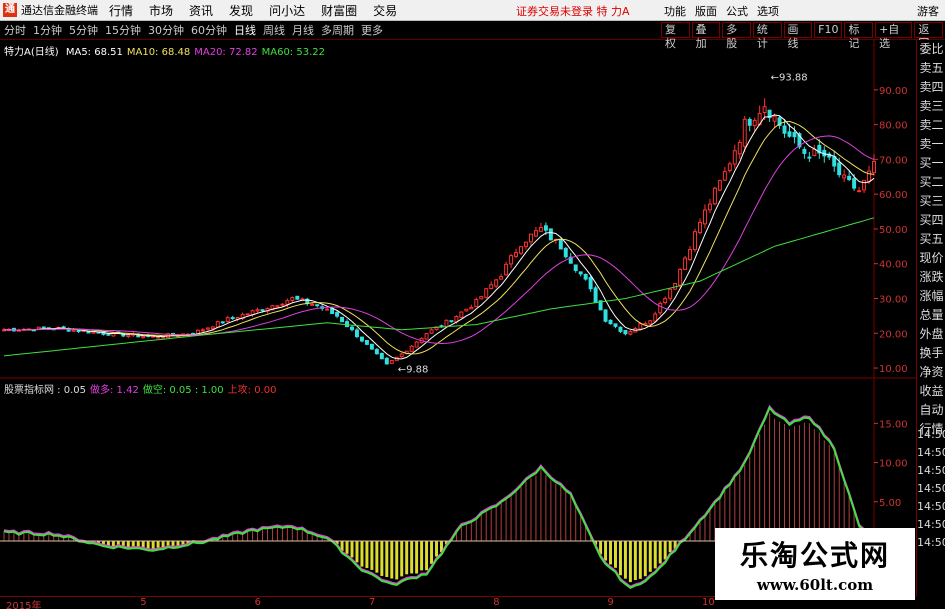  I want to click on tool-button: 复权, so click(675, 36).